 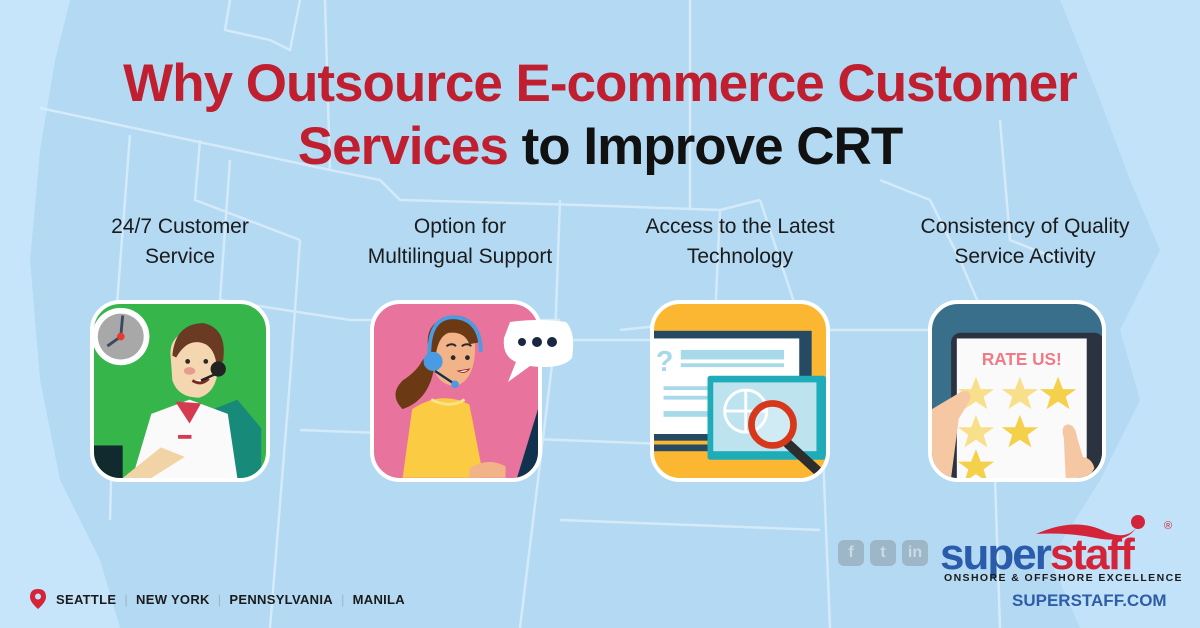 I want to click on label-line2: Service Activity, so click(x=1025, y=256).